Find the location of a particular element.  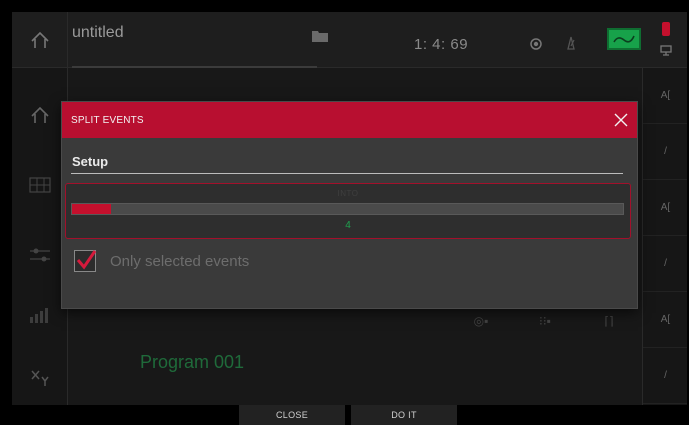

only-selected-label: Only selected events is located at coordinates (179, 261).